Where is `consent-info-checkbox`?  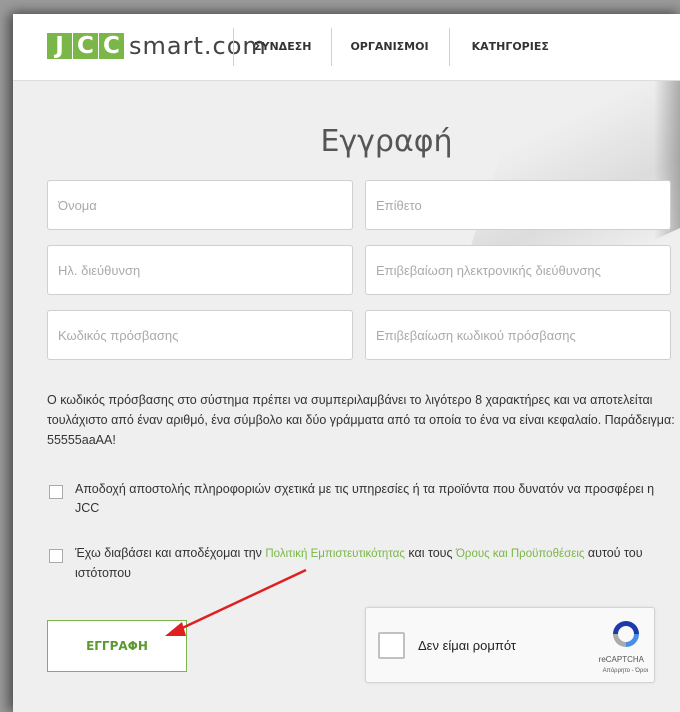 consent-info-checkbox is located at coordinates (56, 492).